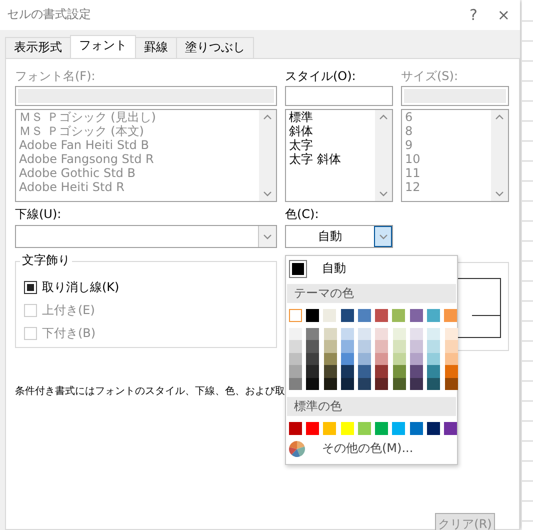  I want to click on help-button: ?, so click(473, 15).